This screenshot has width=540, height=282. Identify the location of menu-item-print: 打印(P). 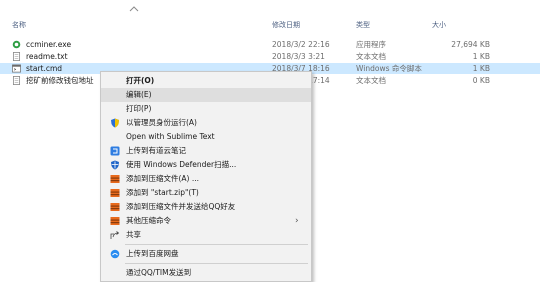
(206, 109).